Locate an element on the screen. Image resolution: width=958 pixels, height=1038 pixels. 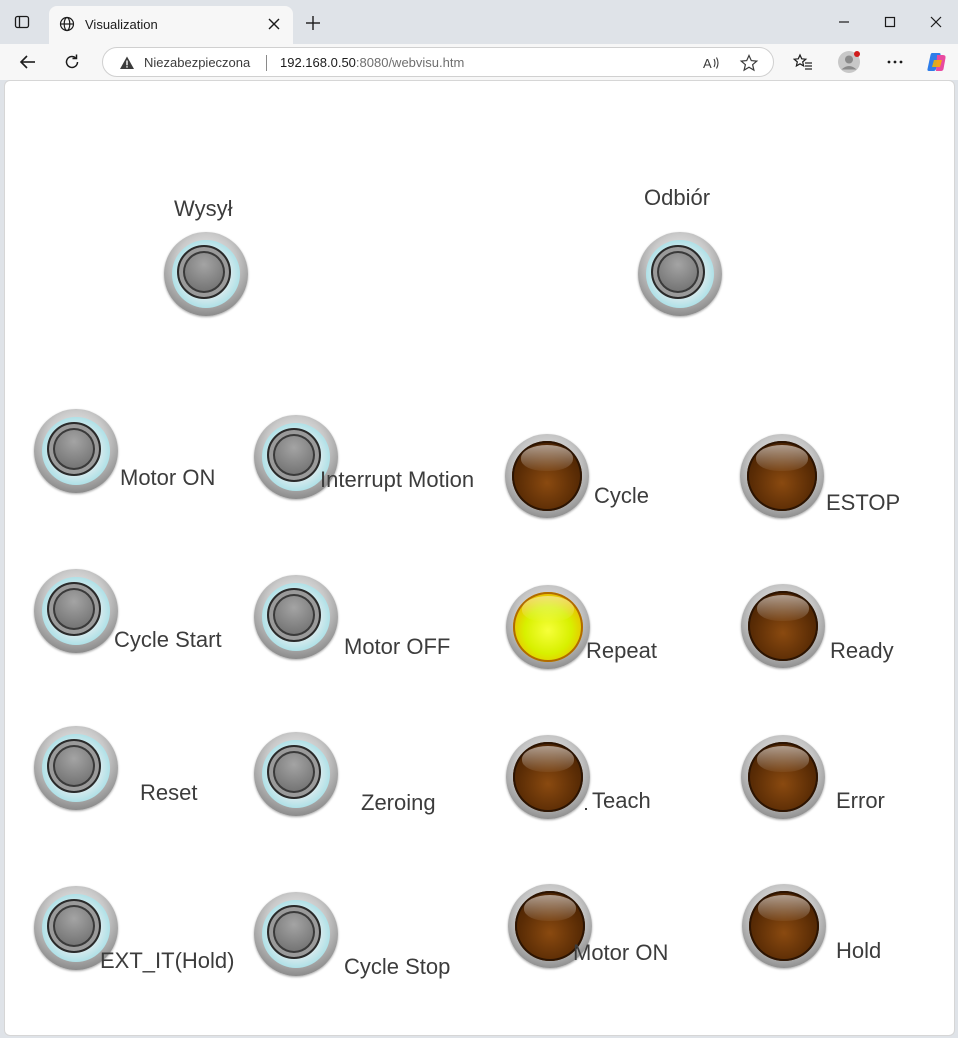
cycle-start-button is located at coordinates (76, 611).